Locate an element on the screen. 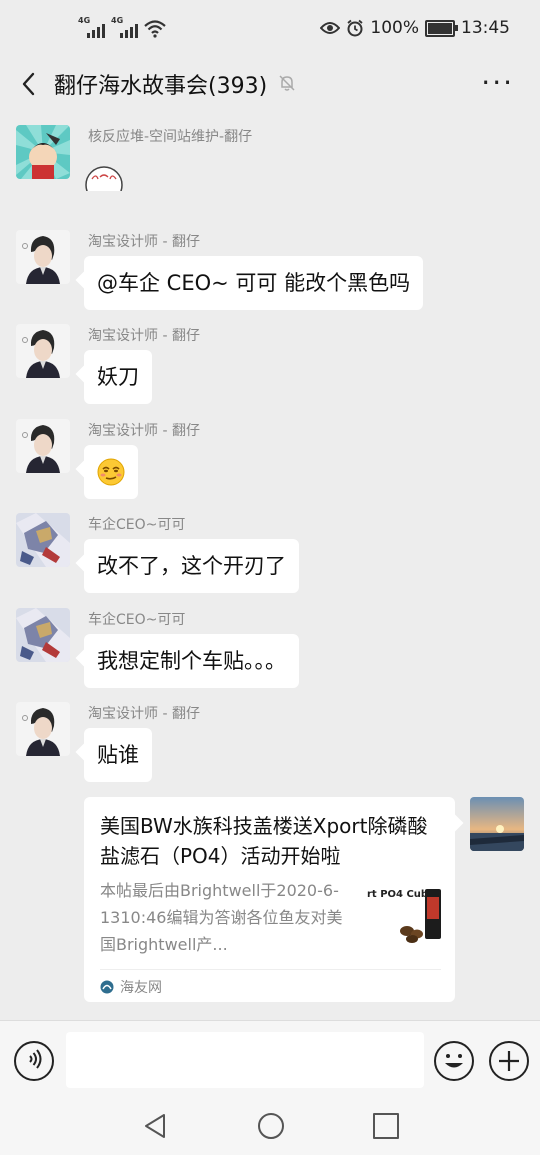 The height and width of the screenshot is (1155, 540). divider is located at coordinates (270, 969).